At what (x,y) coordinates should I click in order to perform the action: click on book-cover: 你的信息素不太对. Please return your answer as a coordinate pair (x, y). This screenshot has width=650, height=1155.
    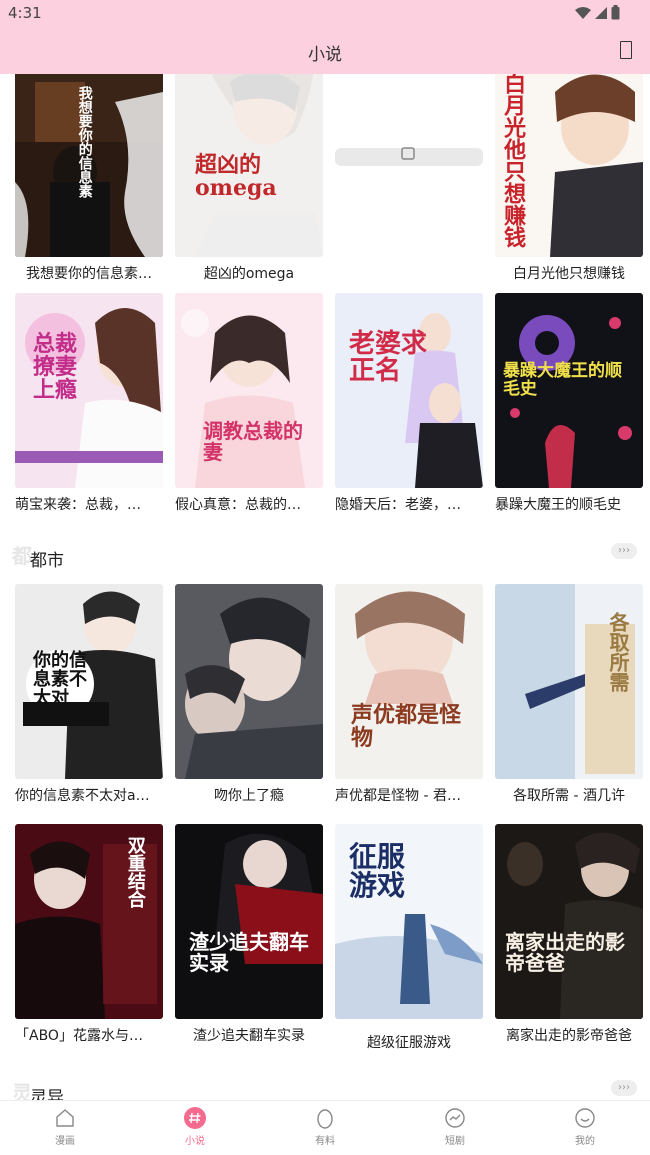
    Looking at the image, I should click on (89, 681).